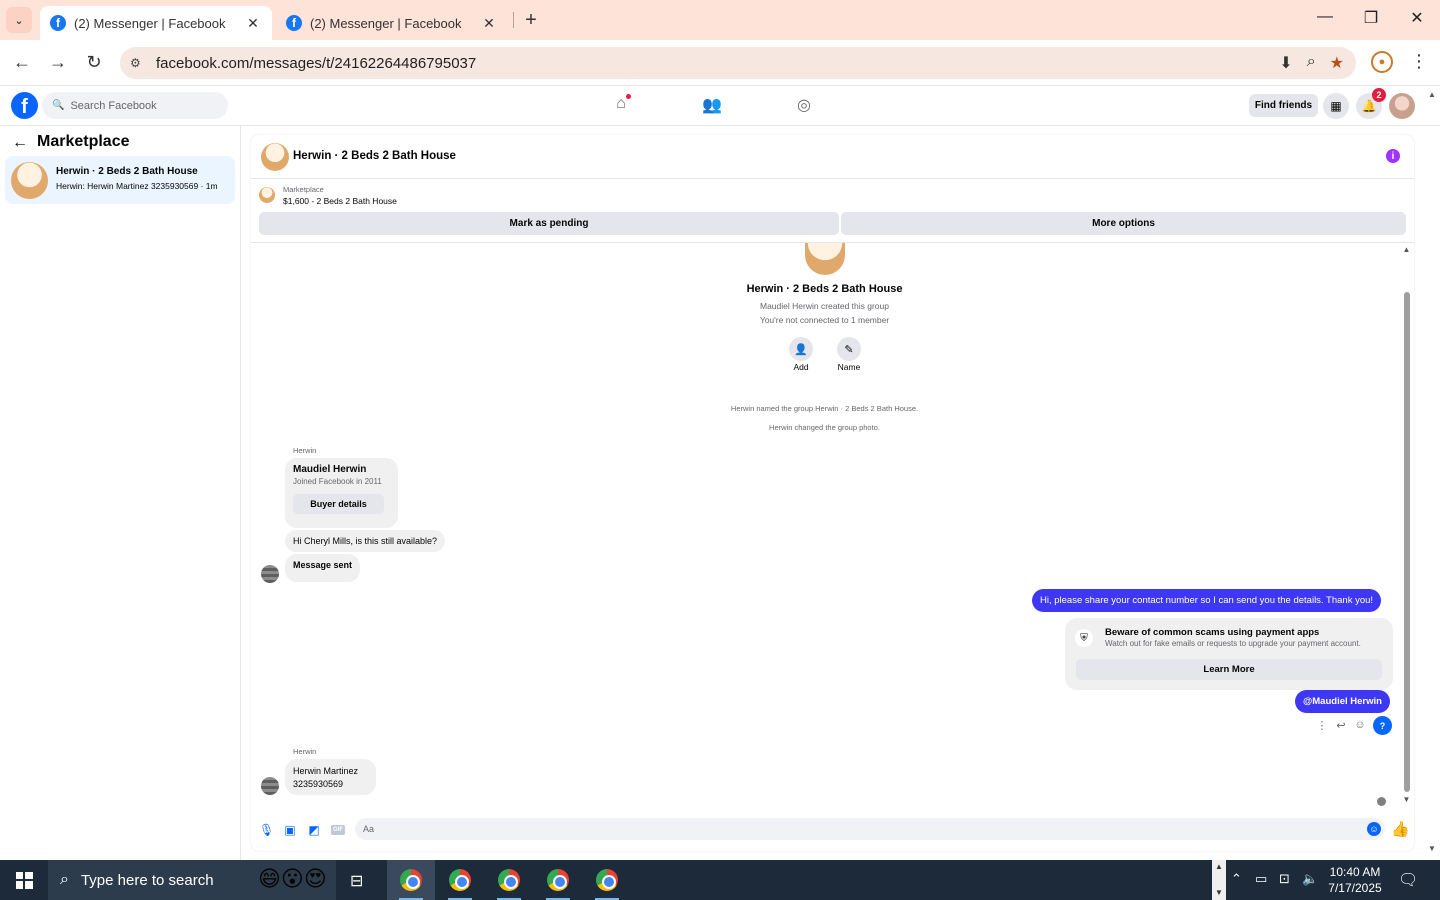  I want to click on install-app-icon: ⬇, so click(1285, 63).